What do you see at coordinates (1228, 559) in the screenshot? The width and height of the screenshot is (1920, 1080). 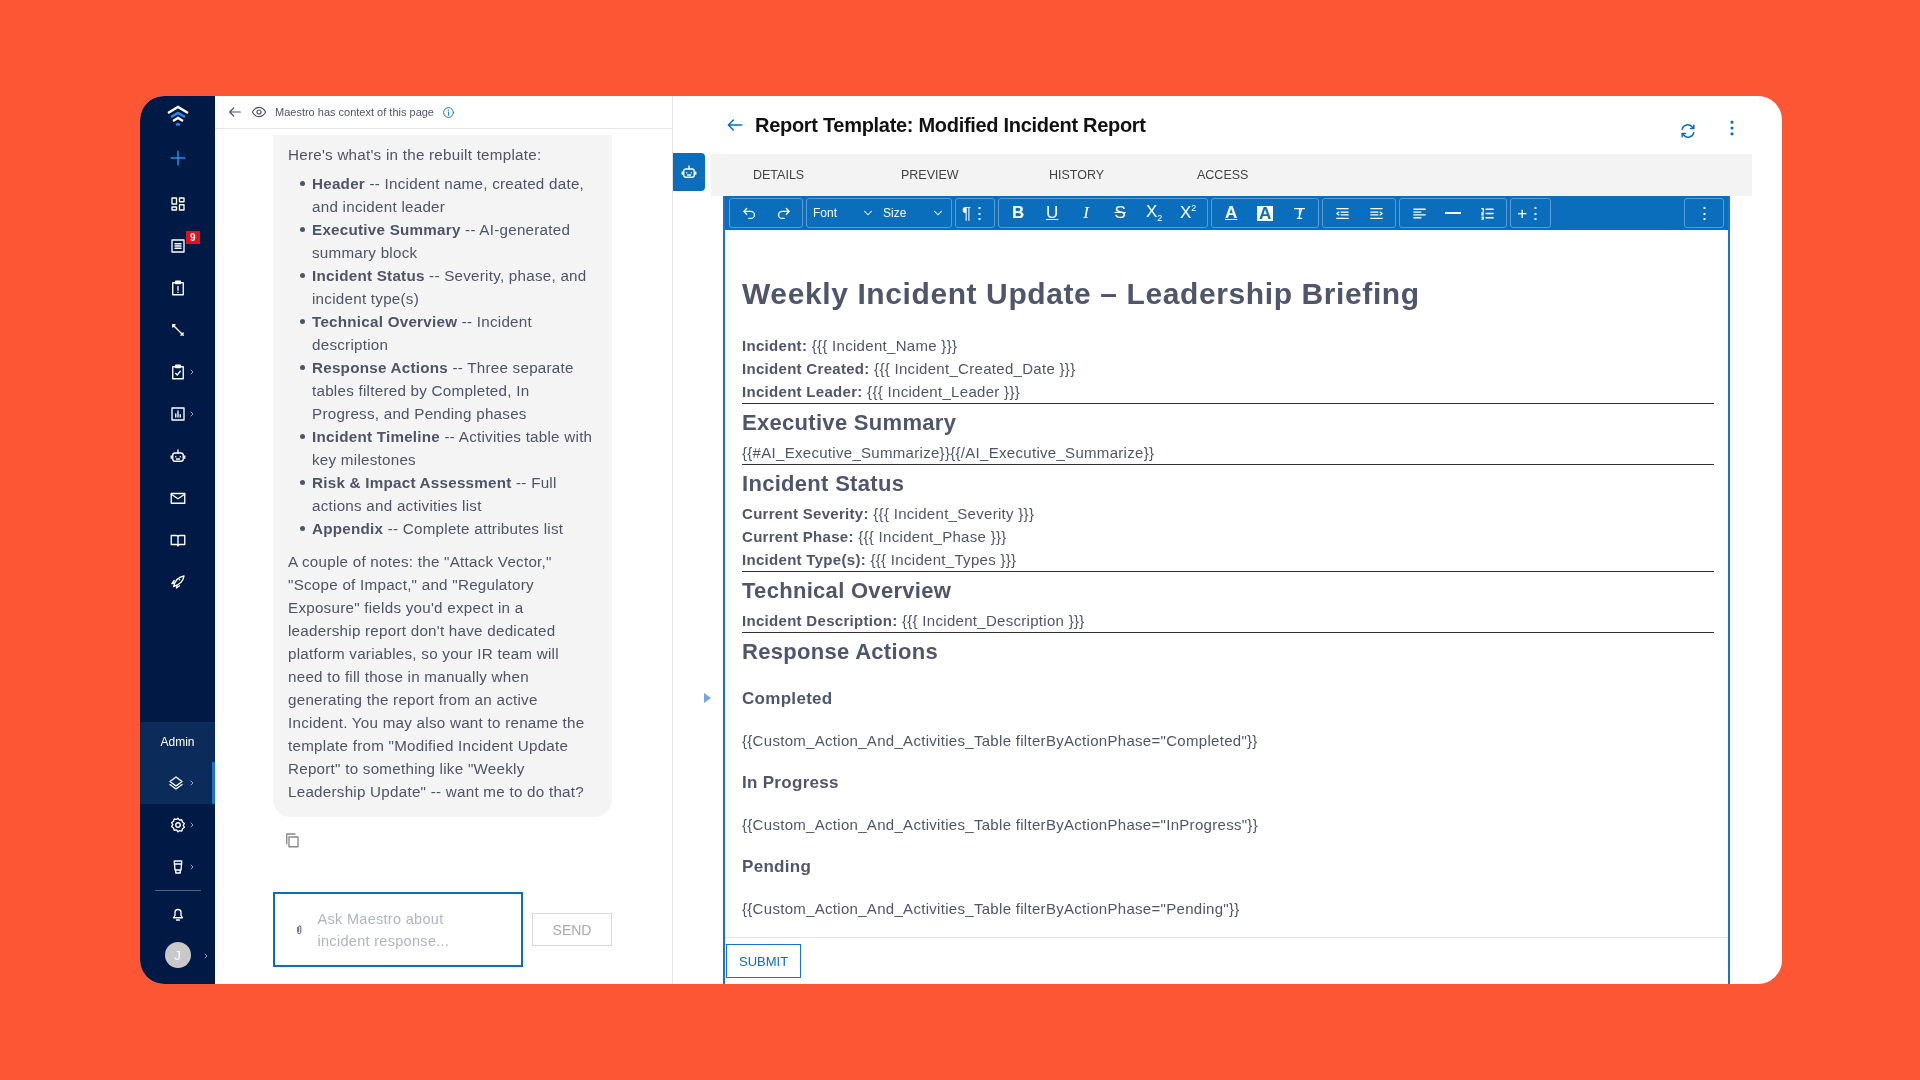 I see `template-field: Incident Type(s): {{{ Incident_Types }}}` at bounding box center [1228, 559].